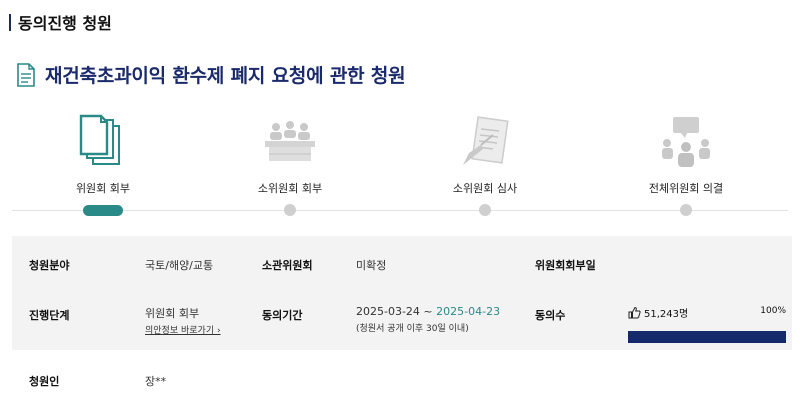  Describe the element at coordinates (287, 265) in the screenshot. I see `committee-label: 소관위원회` at that location.